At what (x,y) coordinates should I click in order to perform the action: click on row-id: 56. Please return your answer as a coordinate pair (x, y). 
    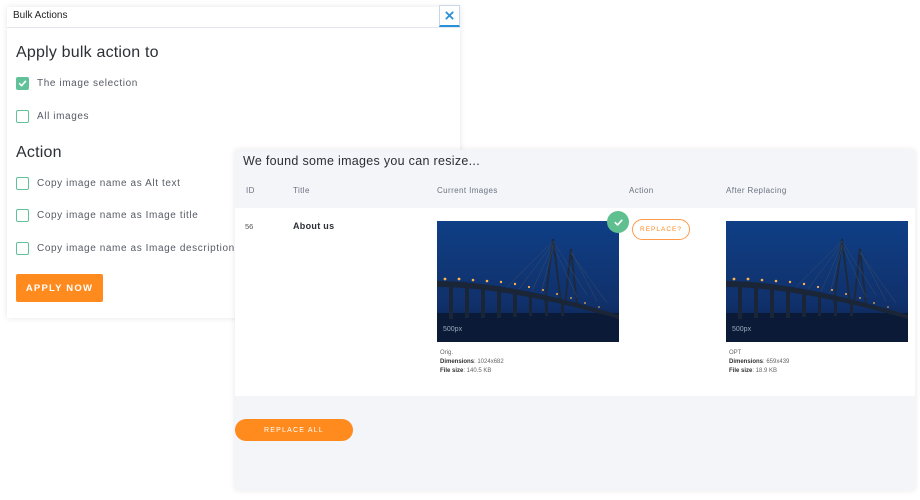
    Looking at the image, I should click on (249, 226).